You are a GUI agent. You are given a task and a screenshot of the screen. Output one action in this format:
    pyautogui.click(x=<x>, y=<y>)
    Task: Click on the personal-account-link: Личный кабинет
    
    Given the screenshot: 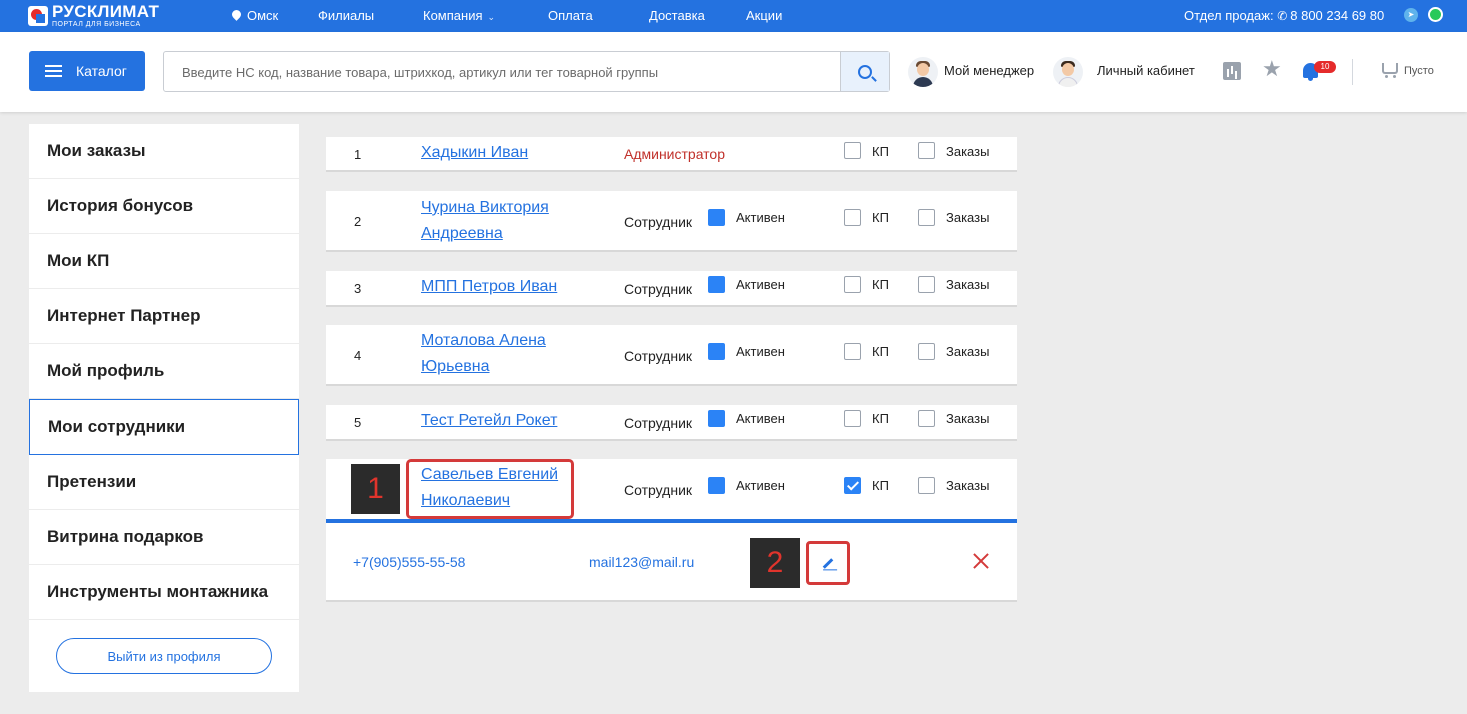 What is the action you would take?
    pyautogui.click(x=1146, y=70)
    